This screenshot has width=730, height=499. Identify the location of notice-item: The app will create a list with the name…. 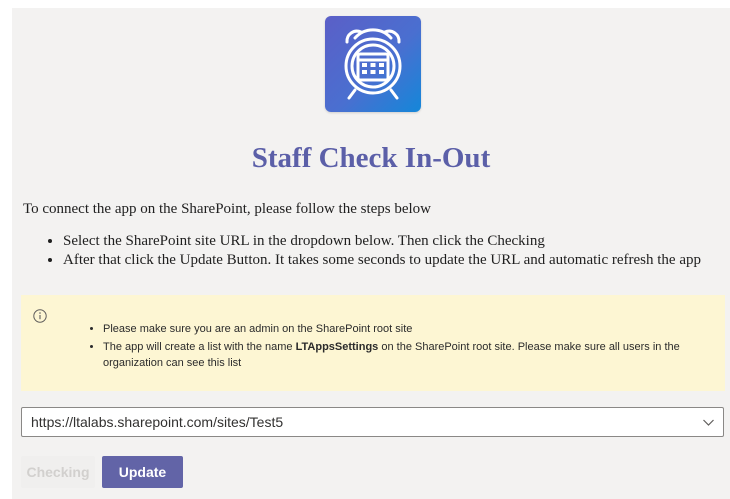
(404, 355).